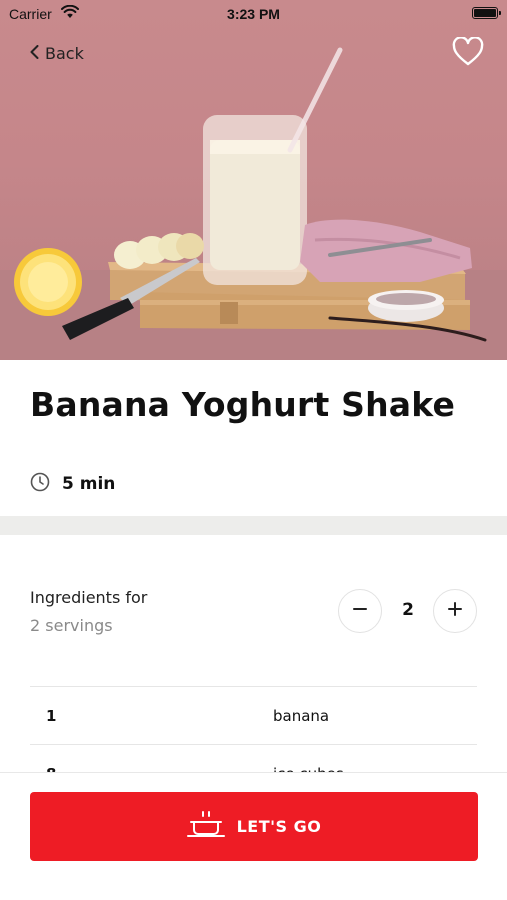 Image resolution: width=507 pixels, height=900 pixels. Describe the element at coordinates (89, 597) in the screenshot. I see `ingredients-label: Ingredients for` at that location.